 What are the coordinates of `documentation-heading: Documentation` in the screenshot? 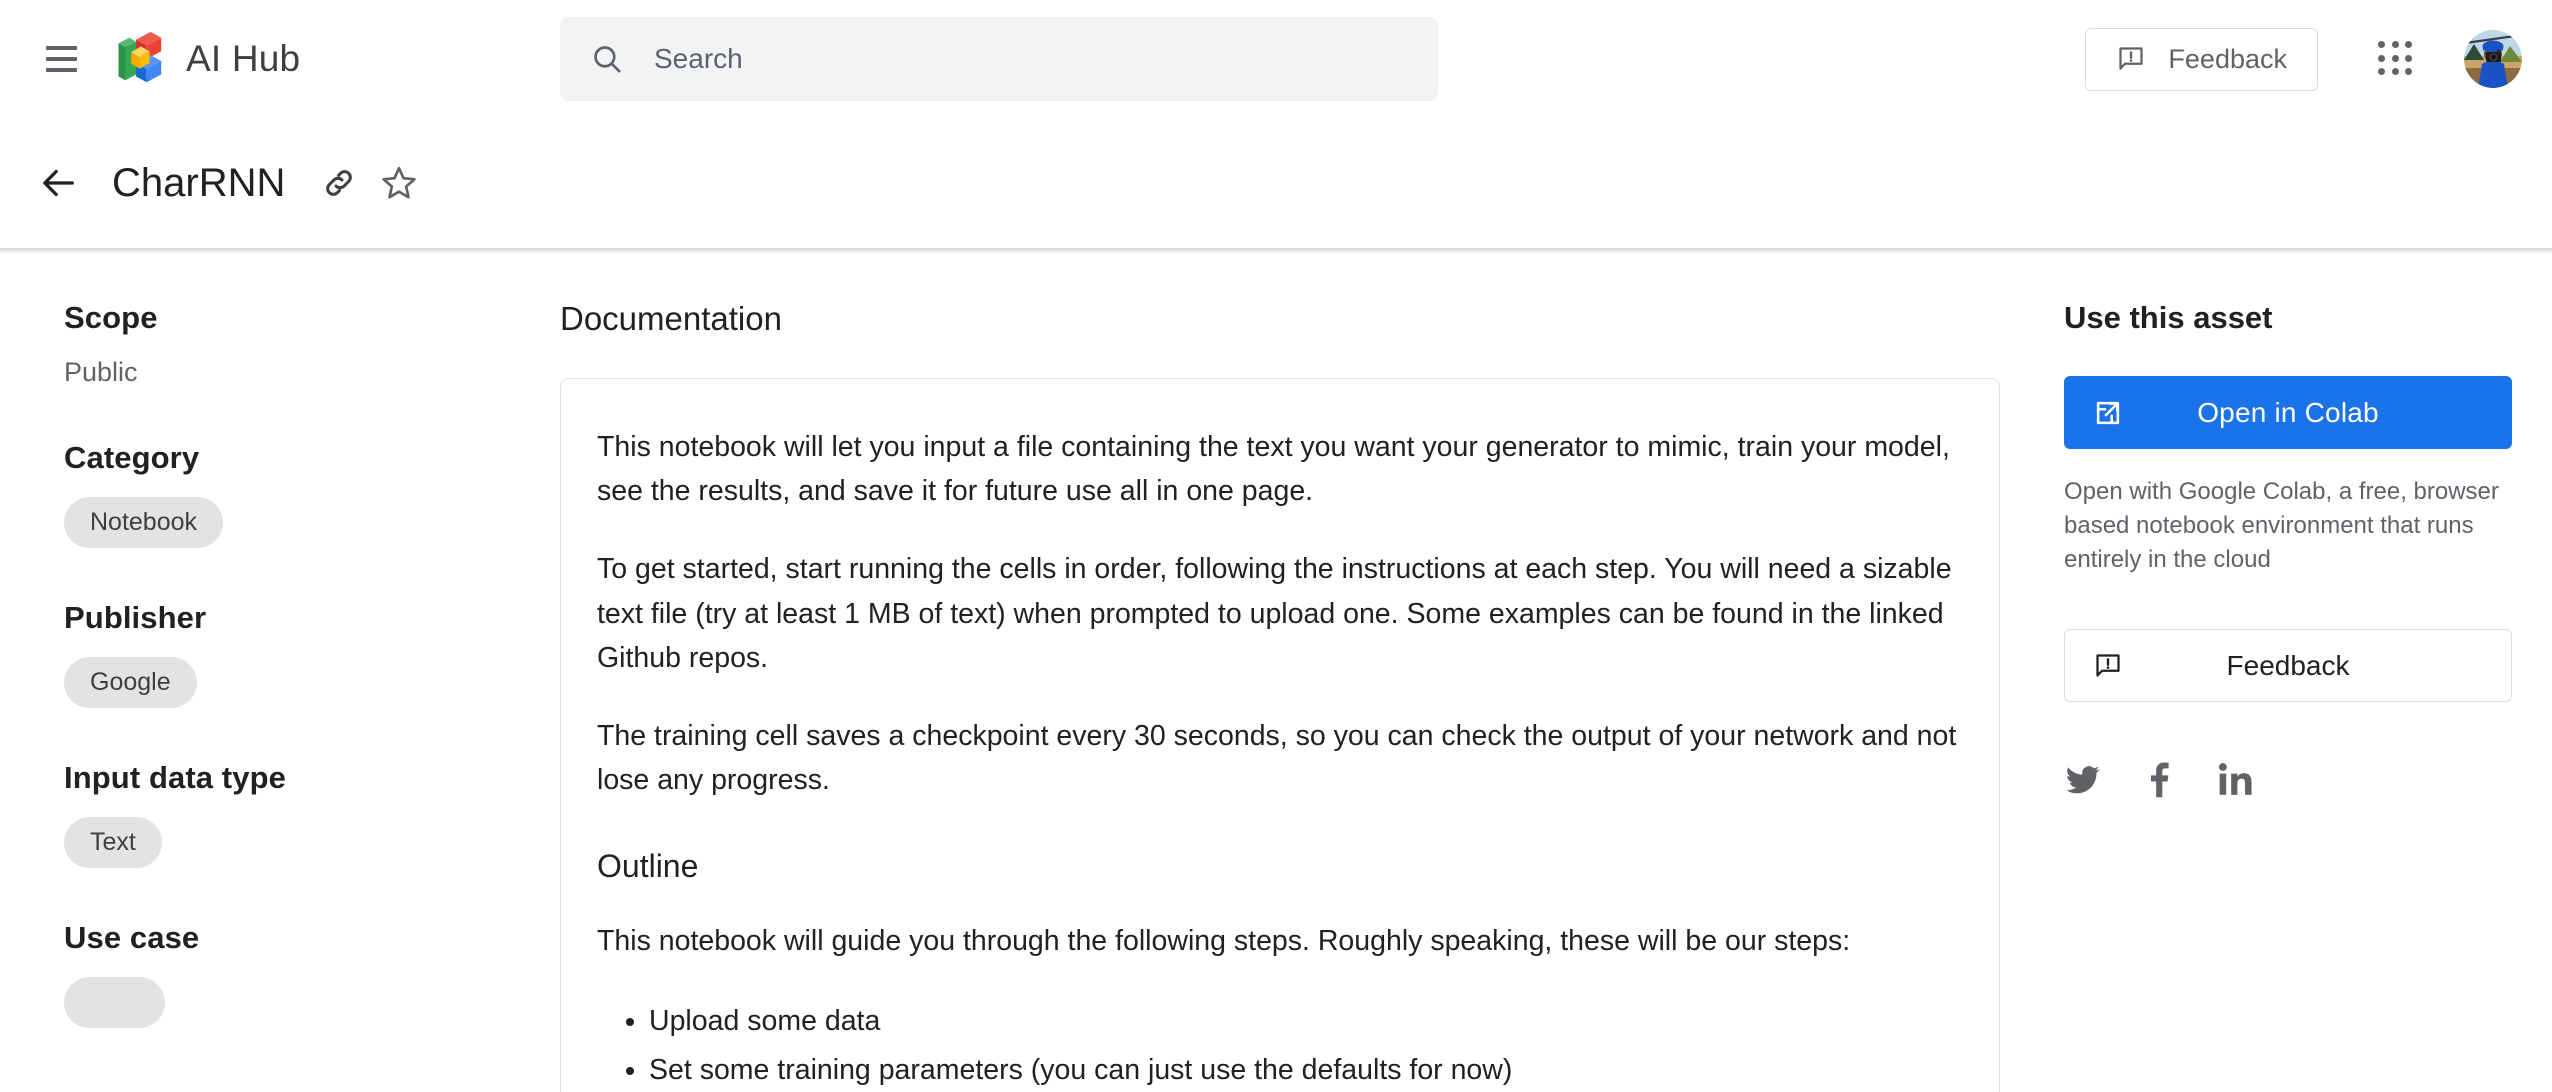 It's located at (671, 318).